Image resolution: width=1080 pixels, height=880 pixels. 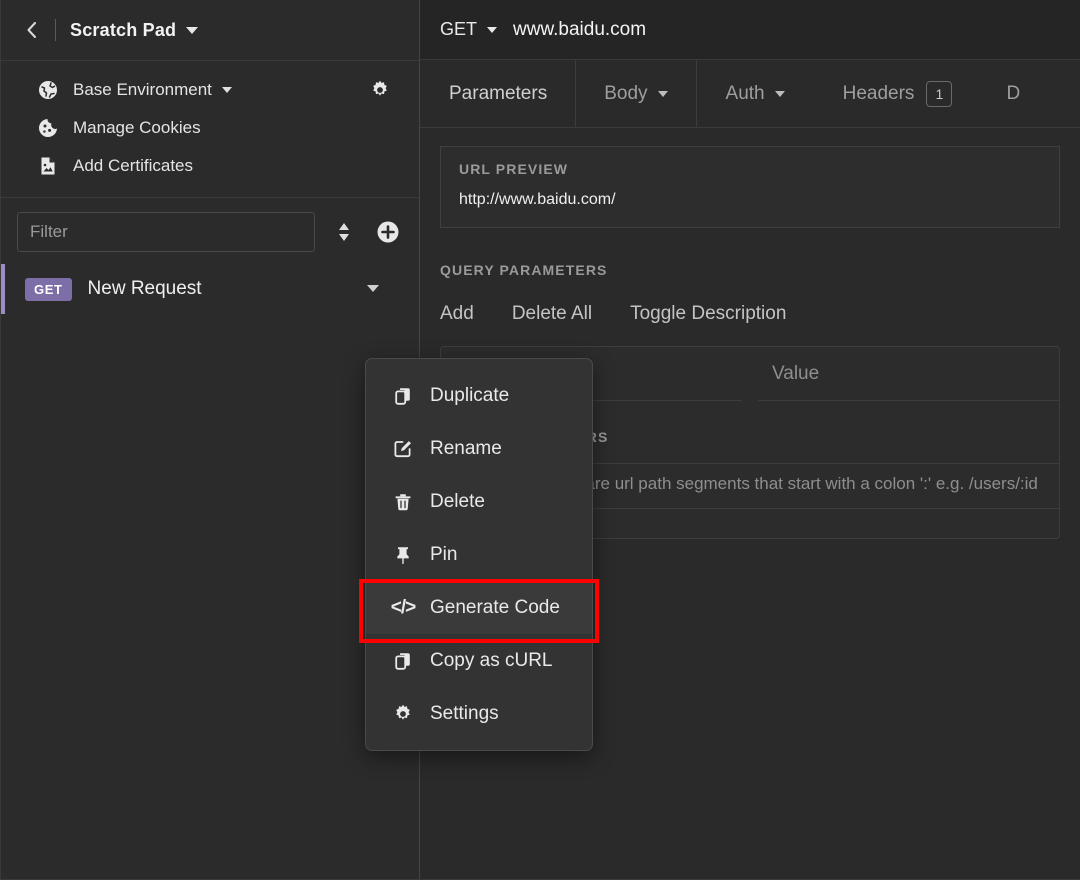 I want to click on workspace-title-button: Scratch Pad, so click(x=134, y=30).